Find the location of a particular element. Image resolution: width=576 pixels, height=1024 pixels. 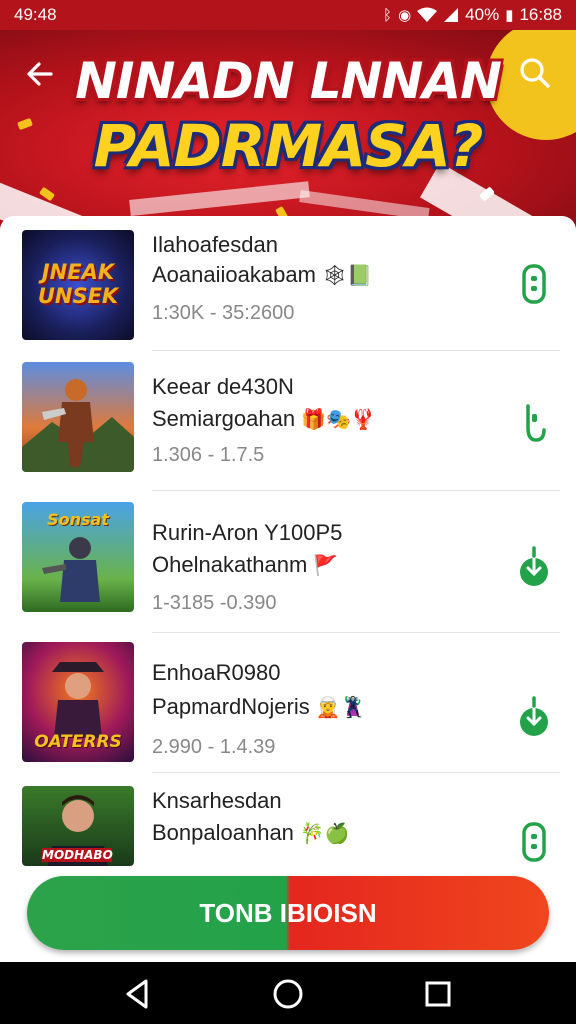

system-nav-bar is located at coordinates (288, 993).